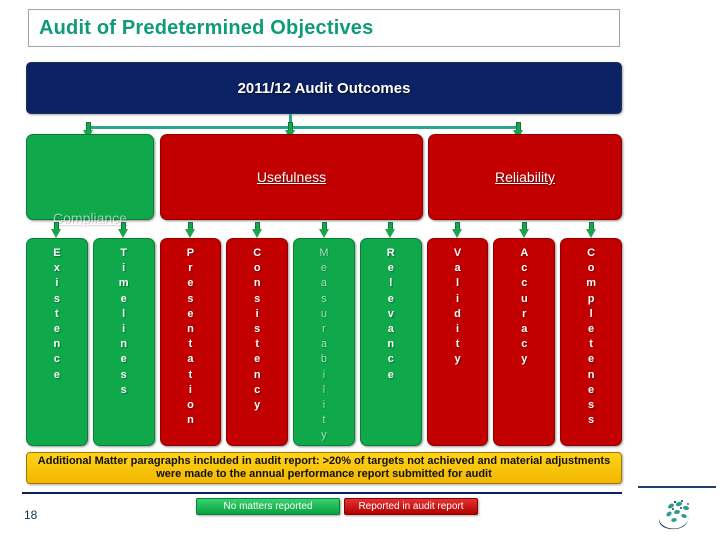  I want to click on criterion-label: Presentation, so click(190, 337).